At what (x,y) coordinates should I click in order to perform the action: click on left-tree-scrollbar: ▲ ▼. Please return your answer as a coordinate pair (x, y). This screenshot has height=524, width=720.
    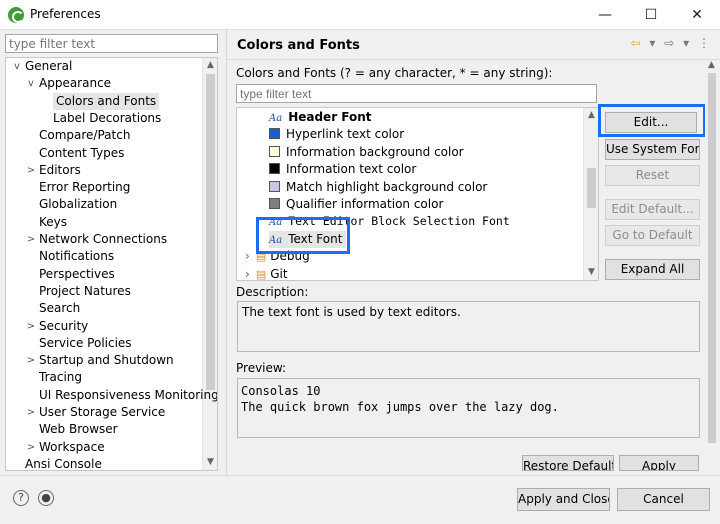
    Looking at the image, I should click on (209, 264).